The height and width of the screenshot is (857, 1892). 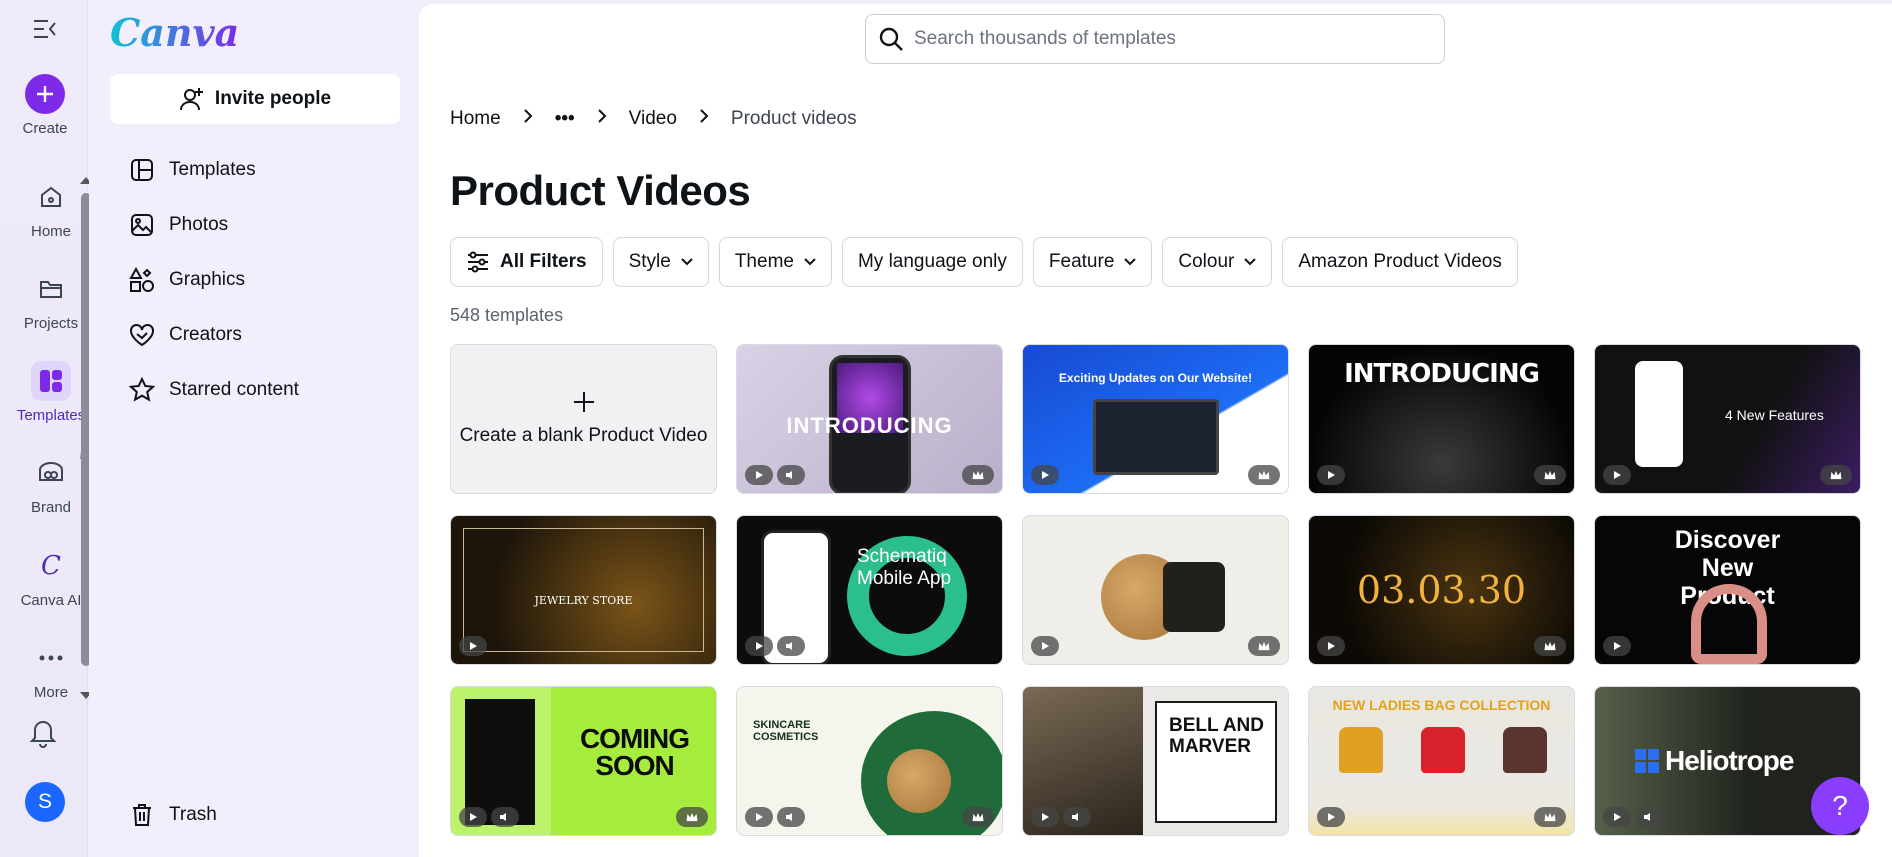 I want to click on photos-icon, so click(x=142, y=224).